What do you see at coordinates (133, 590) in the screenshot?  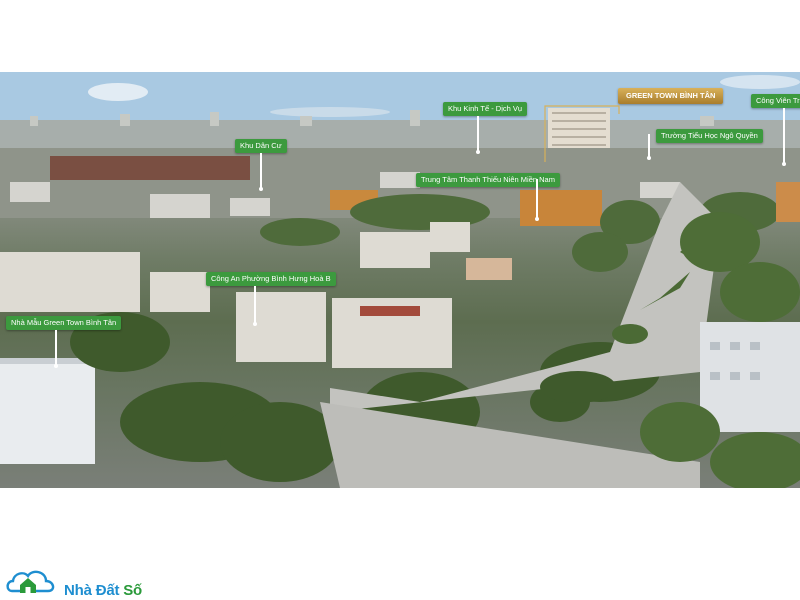 I see `logo-name-accent: Số` at bounding box center [133, 590].